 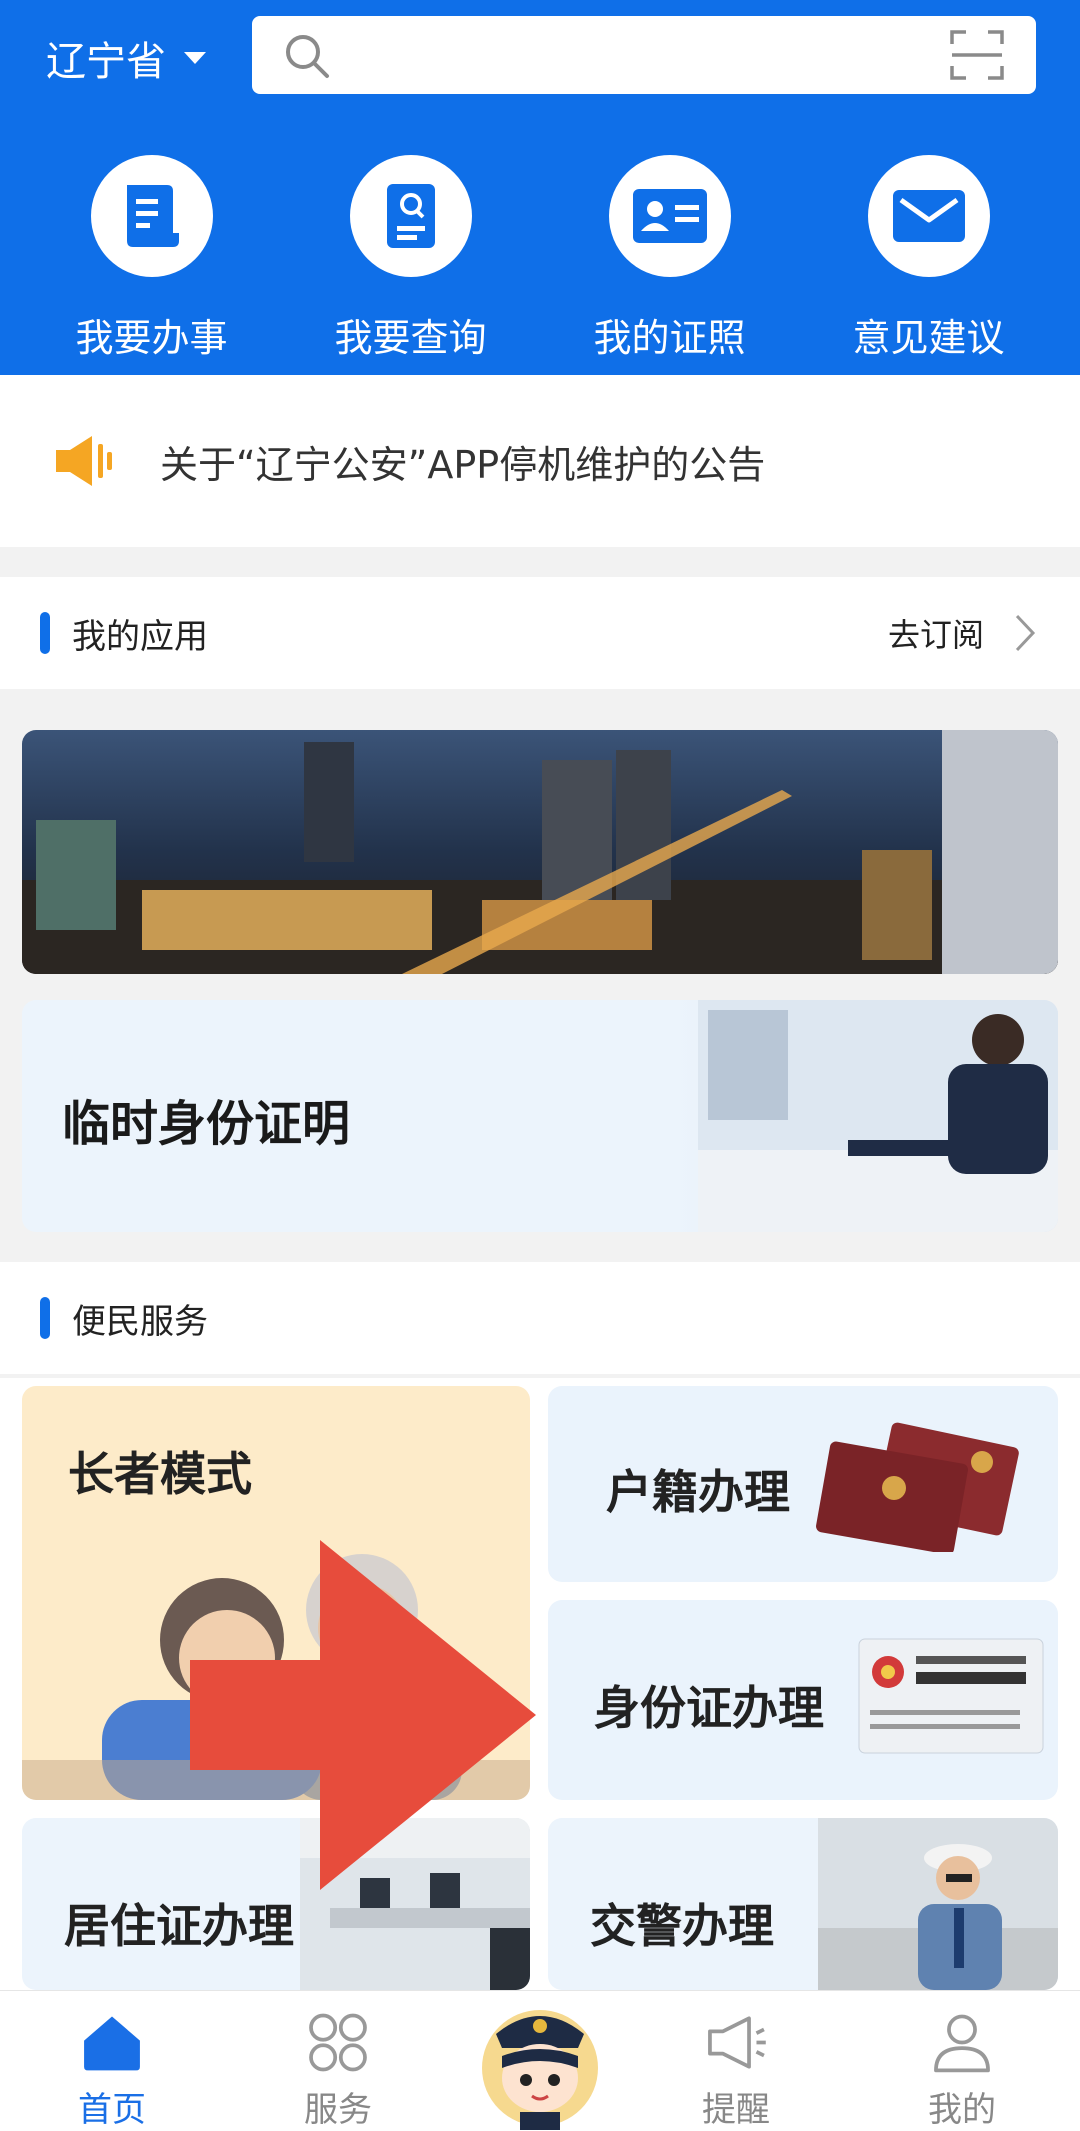 I want to click on megaphone-icon, so click(x=737, y=2042).